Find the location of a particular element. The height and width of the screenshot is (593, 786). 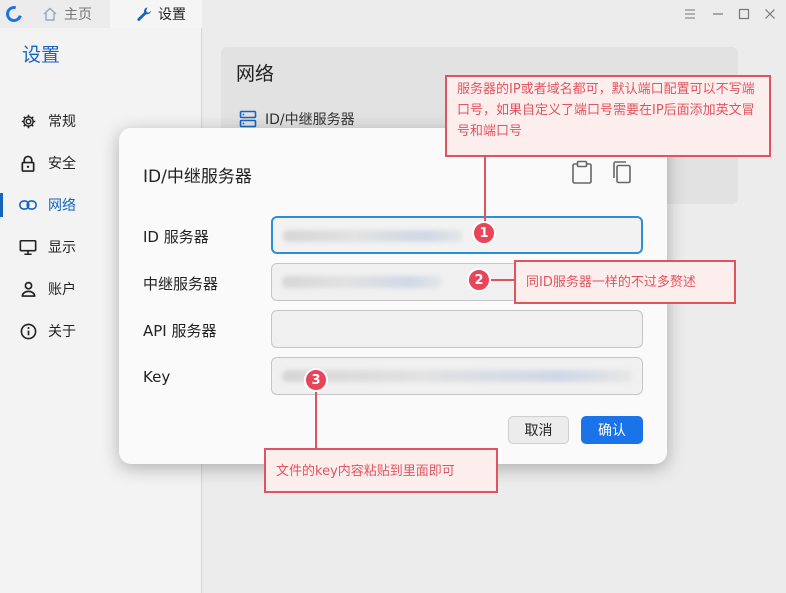

id-relay-server-row: ID/中继服务器 is located at coordinates (297, 119).